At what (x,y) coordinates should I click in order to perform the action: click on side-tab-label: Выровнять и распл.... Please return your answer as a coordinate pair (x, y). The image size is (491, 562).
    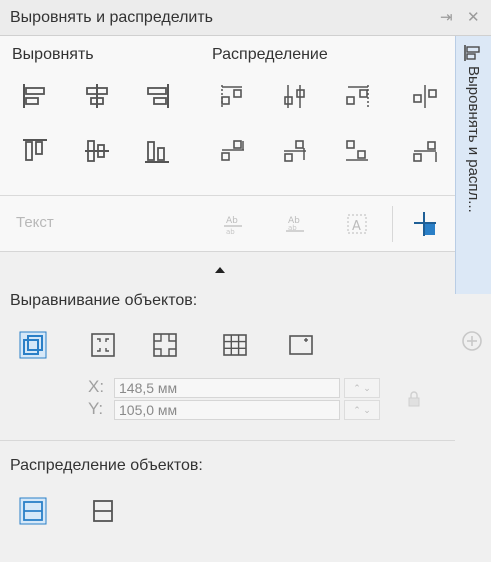
    Looking at the image, I should click on (473, 139).